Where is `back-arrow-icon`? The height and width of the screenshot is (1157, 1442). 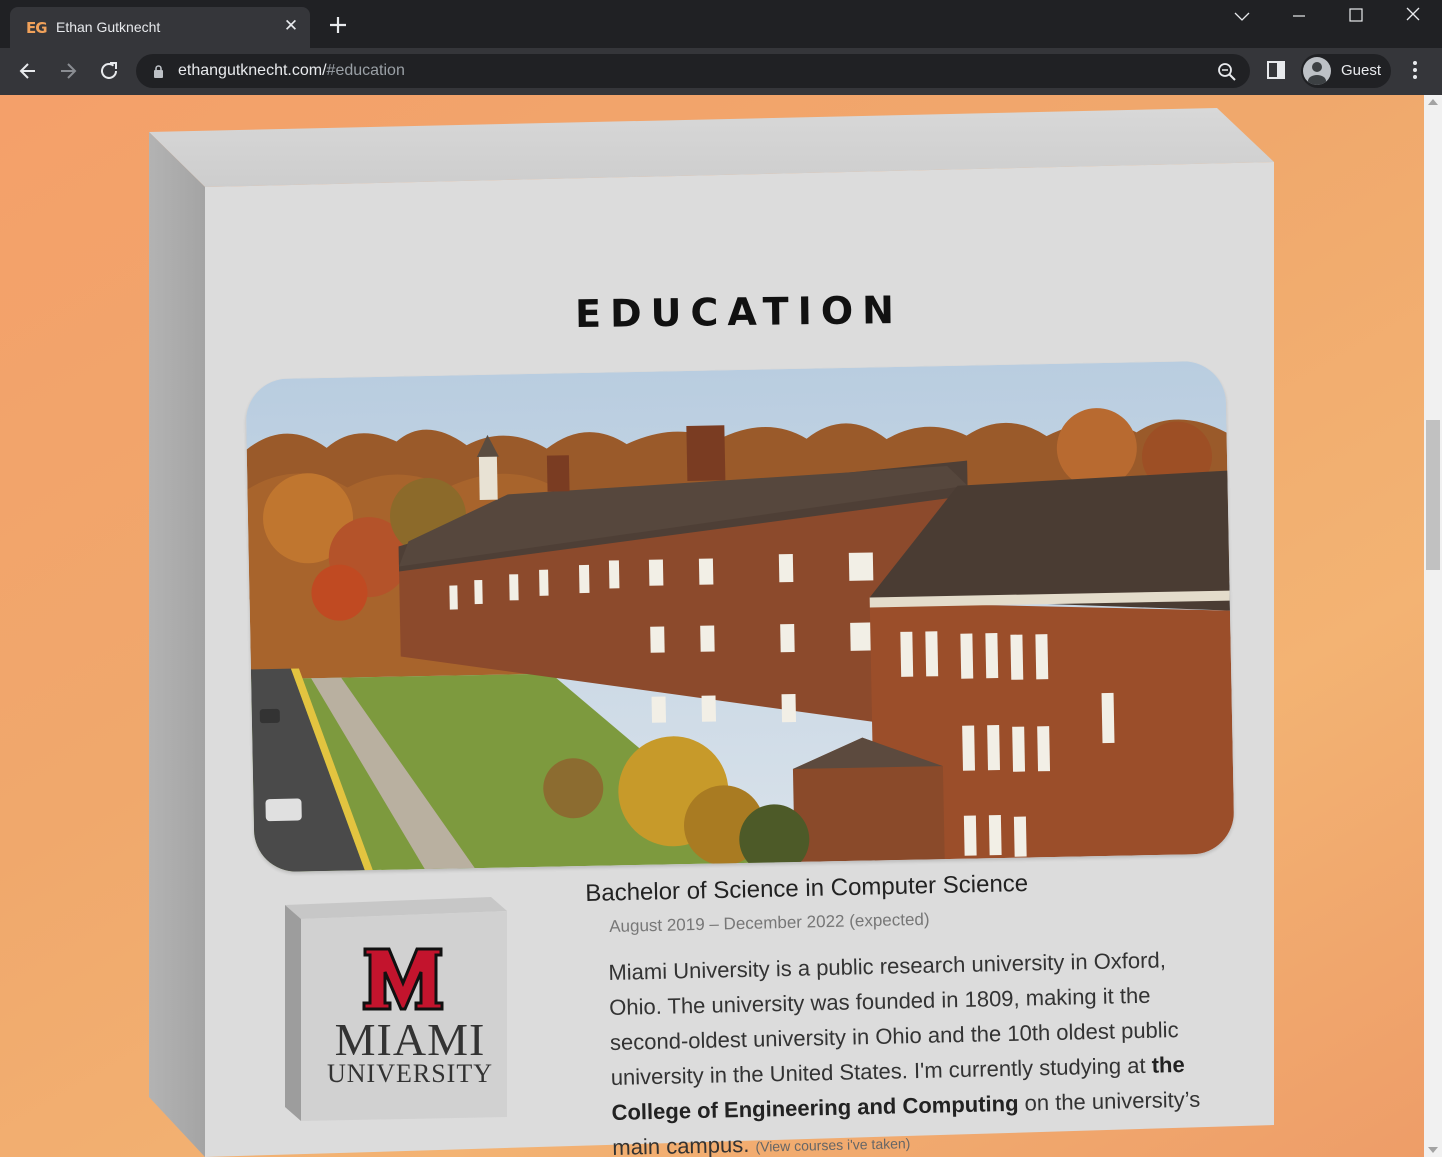
back-arrow-icon is located at coordinates (28, 71).